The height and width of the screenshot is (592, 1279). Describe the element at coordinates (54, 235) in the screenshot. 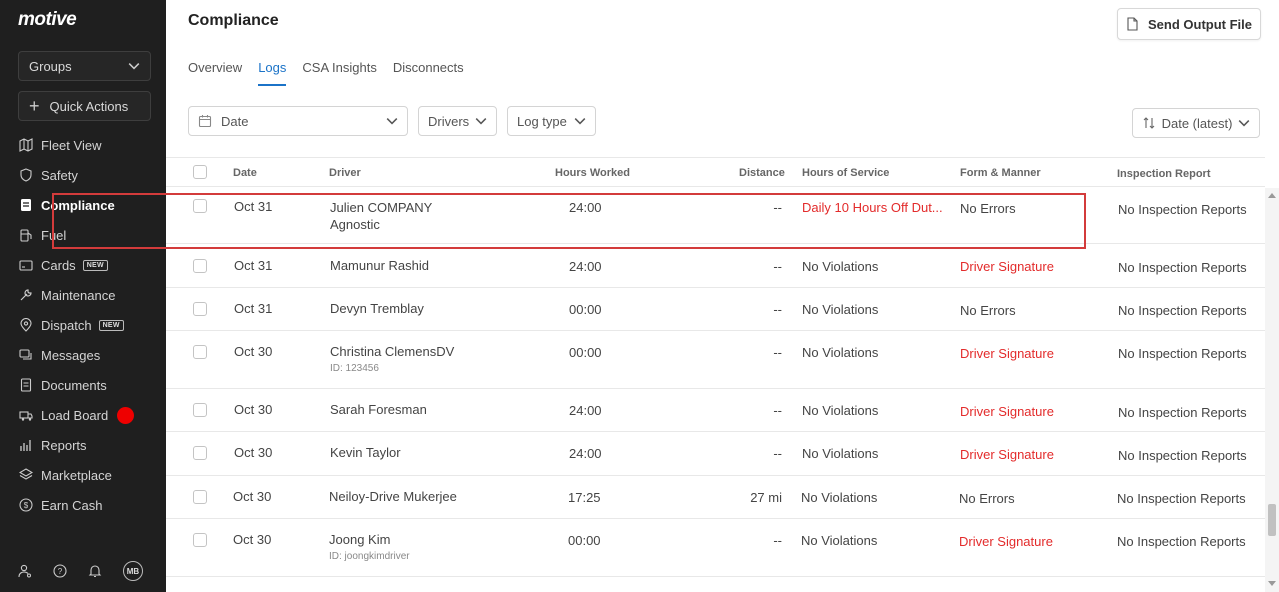

I see `sidebar-item-label: Fuel` at that location.